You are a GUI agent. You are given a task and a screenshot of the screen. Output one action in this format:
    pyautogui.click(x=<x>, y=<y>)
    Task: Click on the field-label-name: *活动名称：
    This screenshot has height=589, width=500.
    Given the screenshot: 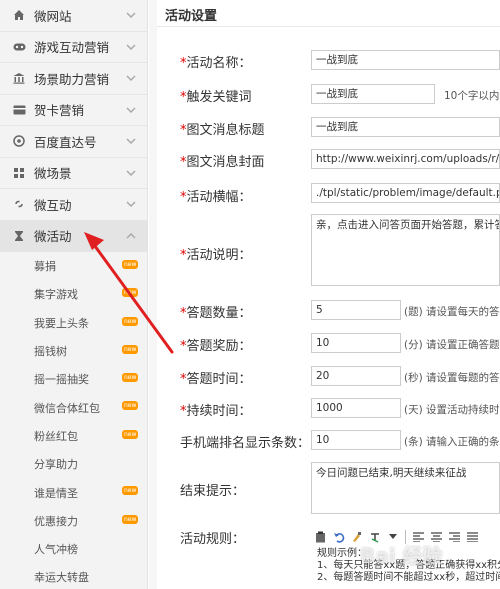 What is the action you would take?
    pyautogui.click(x=216, y=63)
    